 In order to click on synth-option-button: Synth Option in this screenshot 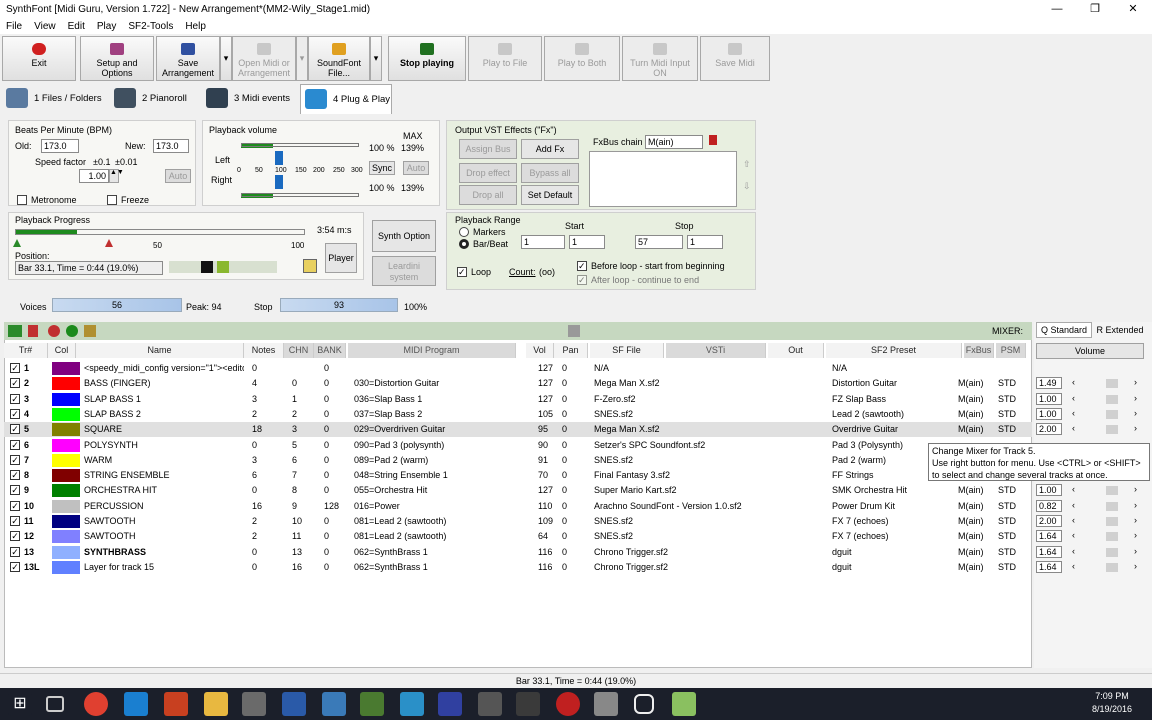, I will do `click(404, 236)`.